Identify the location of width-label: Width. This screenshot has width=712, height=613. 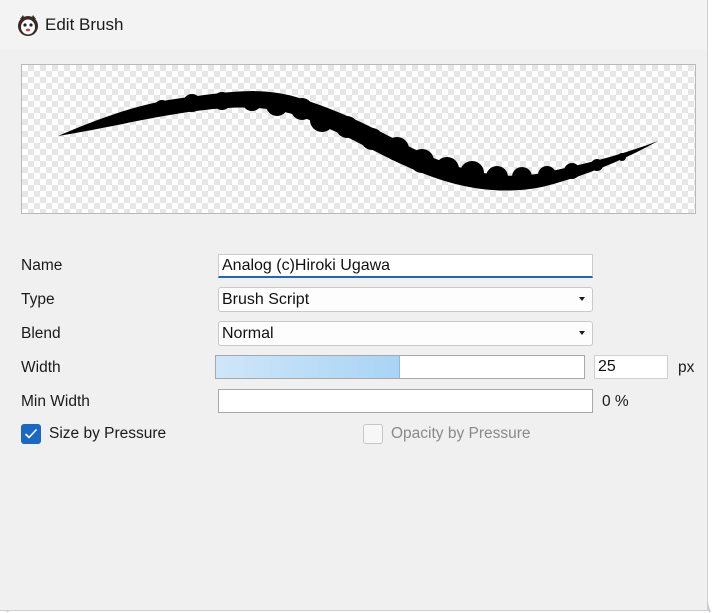
(41, 367).